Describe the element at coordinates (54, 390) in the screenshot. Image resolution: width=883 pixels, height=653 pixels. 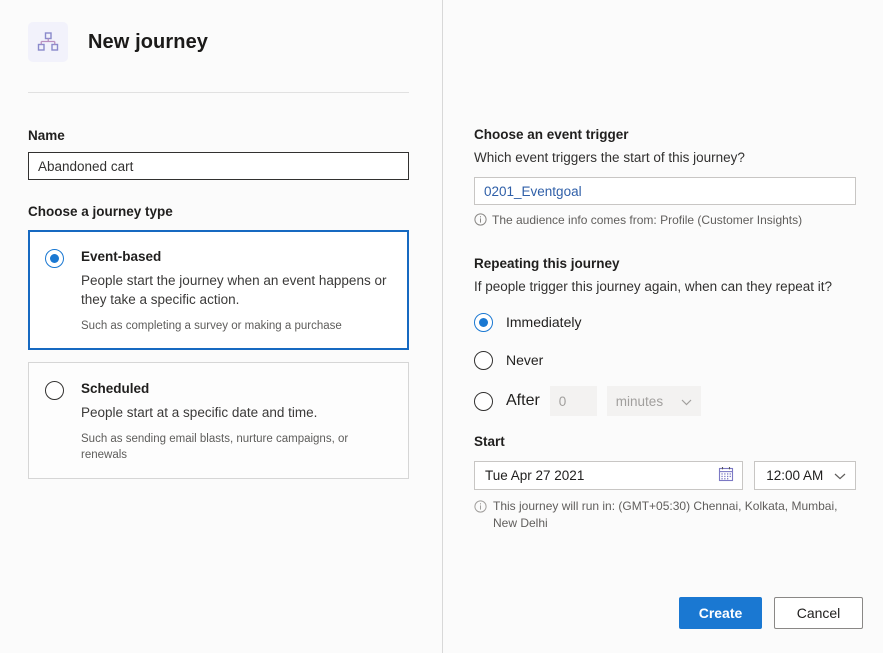
I see `radio-scheduled` at that location.